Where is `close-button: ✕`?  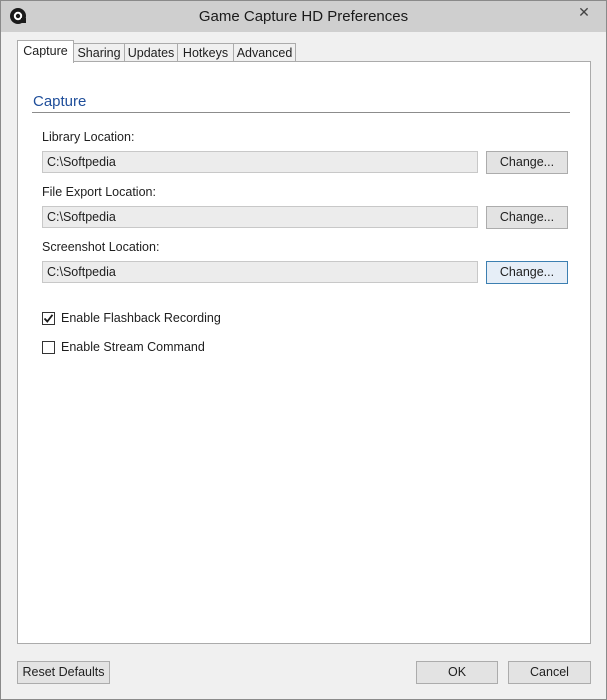 close-button: ✕ is located at coordinates (584, 12).